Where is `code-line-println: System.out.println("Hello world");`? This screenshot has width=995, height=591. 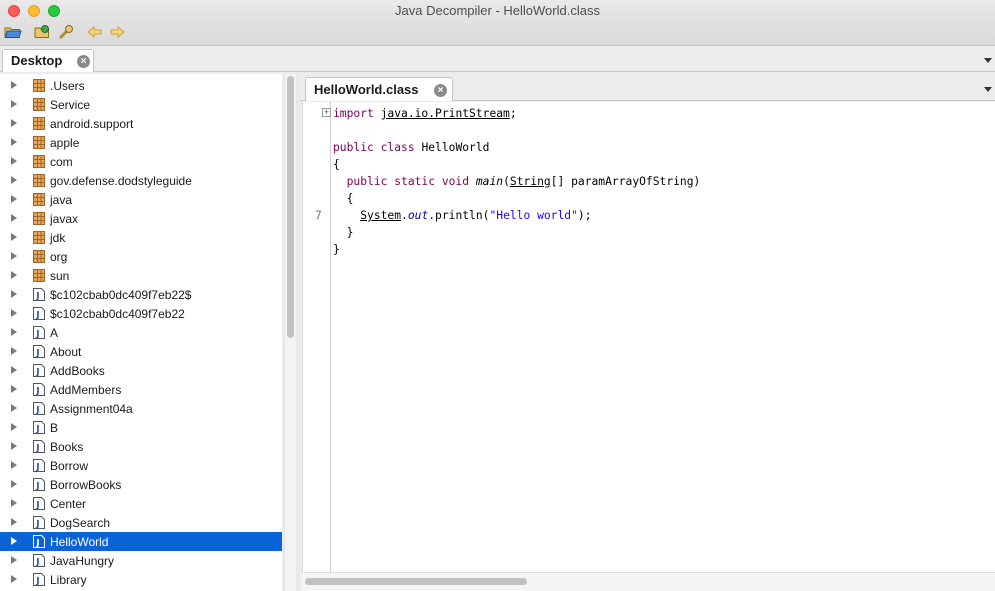
code-line-println: System.out.println("Hello world"); is located at coordinates (476, 215).